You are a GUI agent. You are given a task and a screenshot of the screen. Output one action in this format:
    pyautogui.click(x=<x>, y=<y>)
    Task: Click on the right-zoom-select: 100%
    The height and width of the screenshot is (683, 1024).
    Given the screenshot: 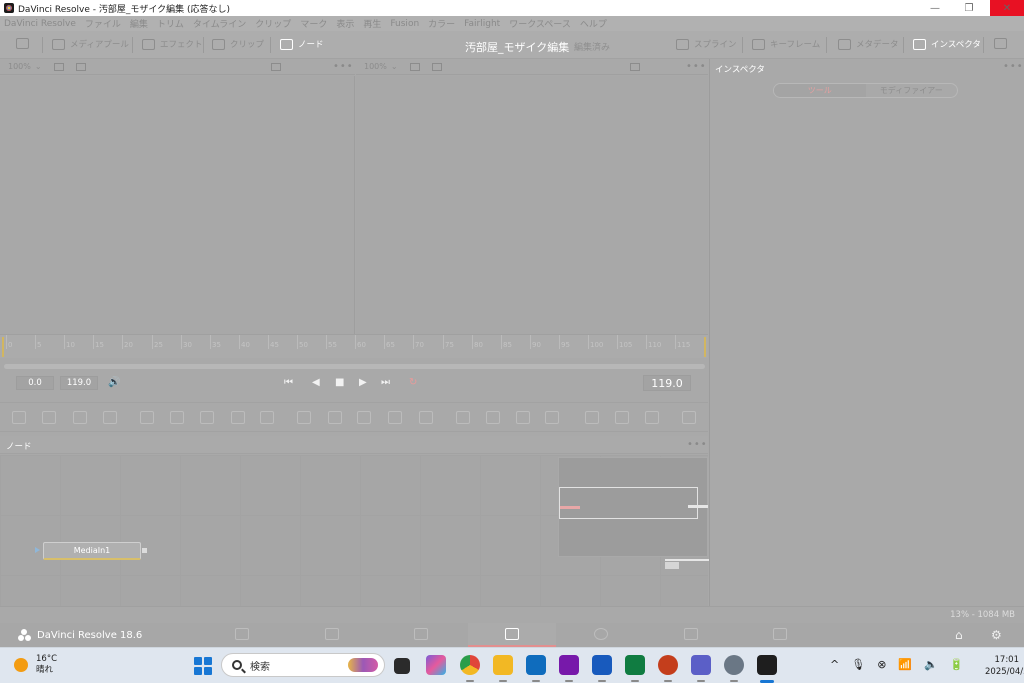 What is the action you would take?
    pyautogui.click(x=375, y=66)
    